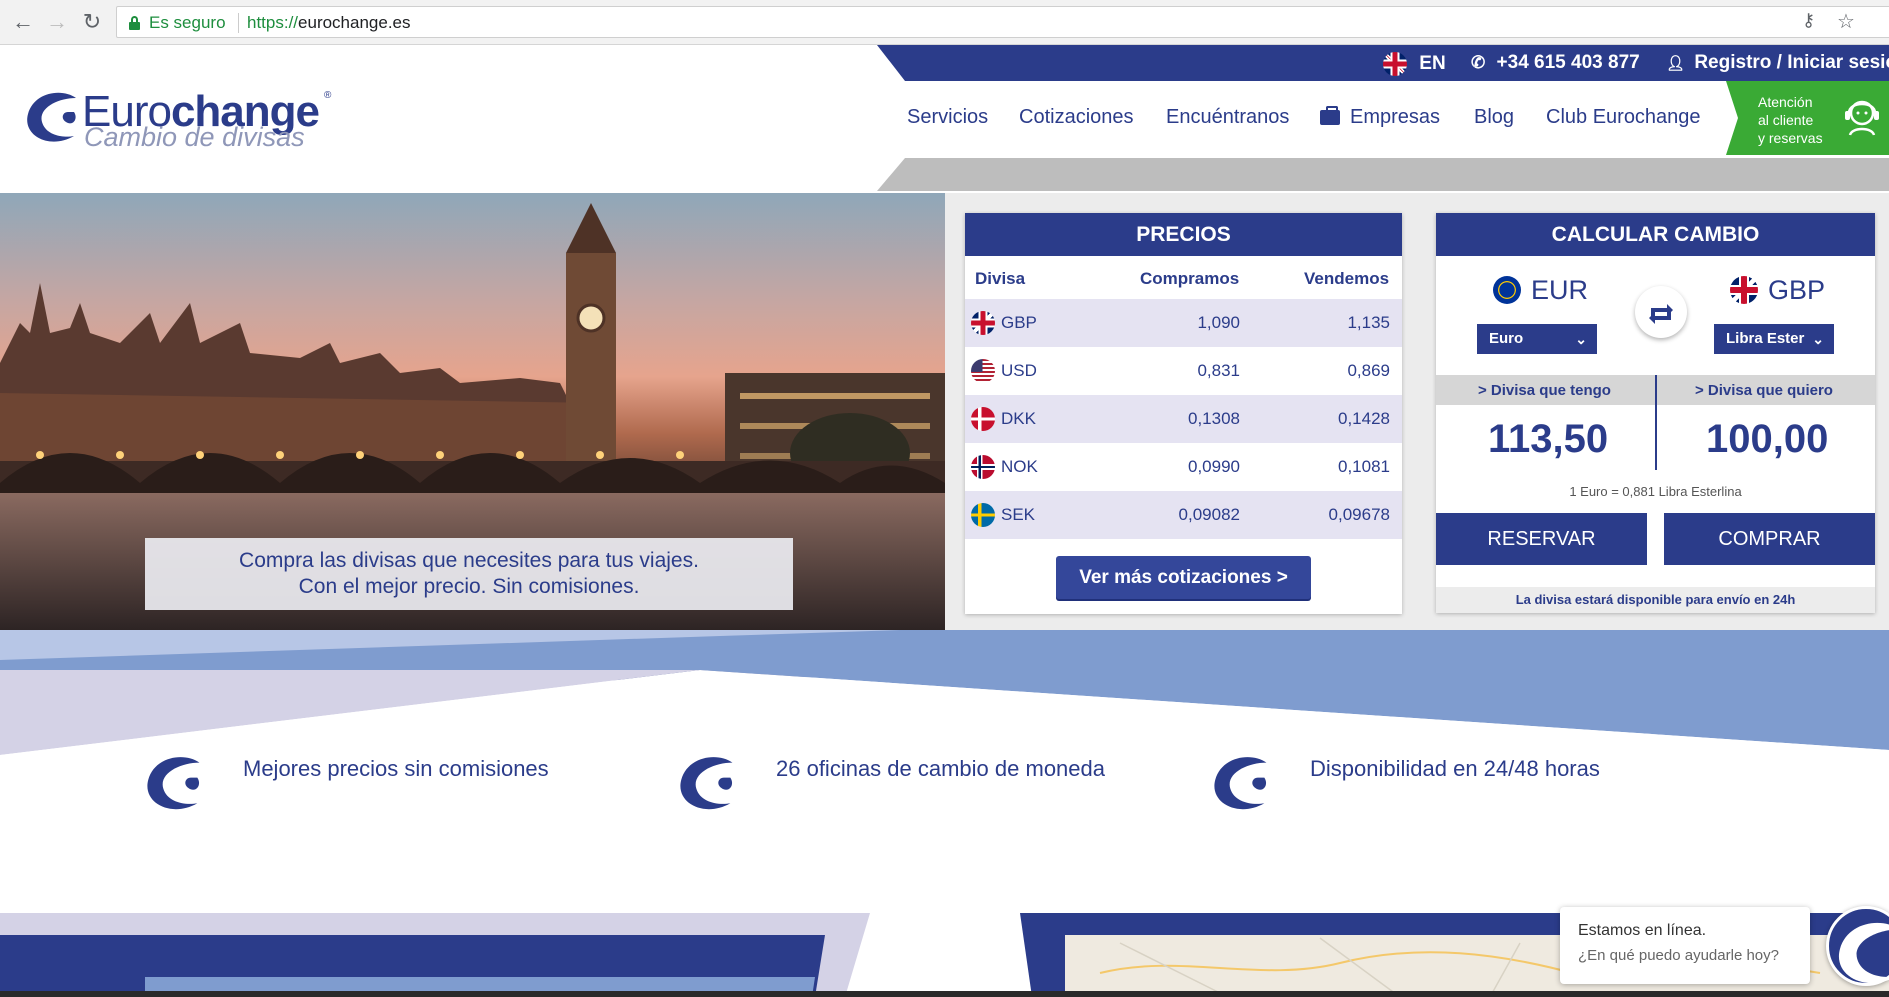  Describe the element at coordinates (1506, 338) in the screenshot. I see `from-select-value: Euro` at that location.